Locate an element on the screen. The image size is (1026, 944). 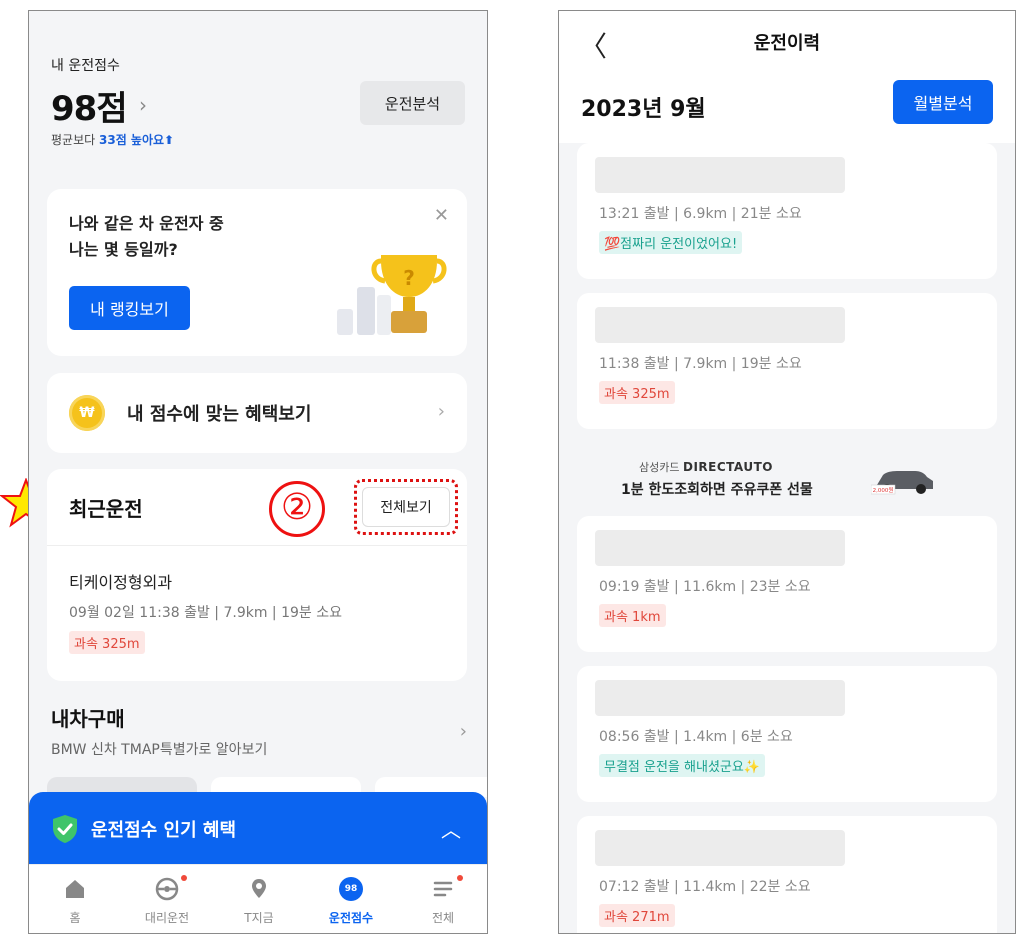
coin-icon: ₩ is located at coordinates (87, 413).